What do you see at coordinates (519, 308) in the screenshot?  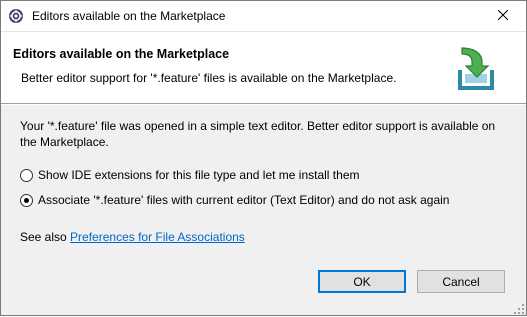 I see `resize-grip-icon` at bounding box center [519, 308].